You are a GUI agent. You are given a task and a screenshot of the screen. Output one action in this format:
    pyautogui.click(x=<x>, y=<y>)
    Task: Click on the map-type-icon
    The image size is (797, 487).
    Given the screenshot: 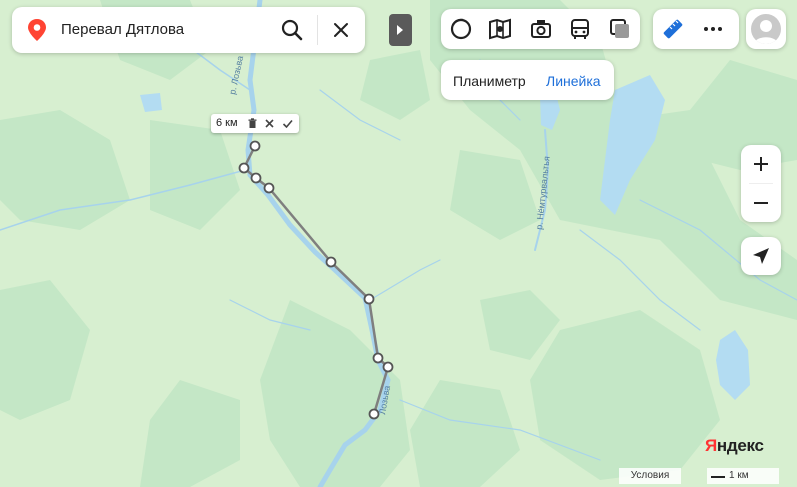 What is the action you would take?
    pyautogui.click(x=461, y=29)
    